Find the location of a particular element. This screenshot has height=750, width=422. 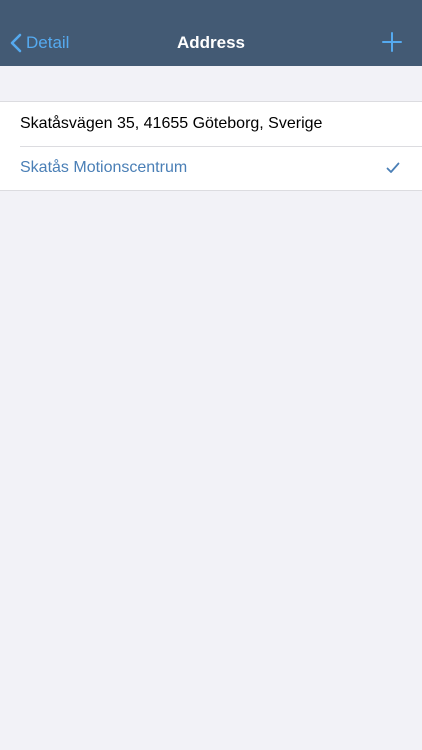

address-row-place: Skatås Motionscentrum is located at coordinates (211, 168).